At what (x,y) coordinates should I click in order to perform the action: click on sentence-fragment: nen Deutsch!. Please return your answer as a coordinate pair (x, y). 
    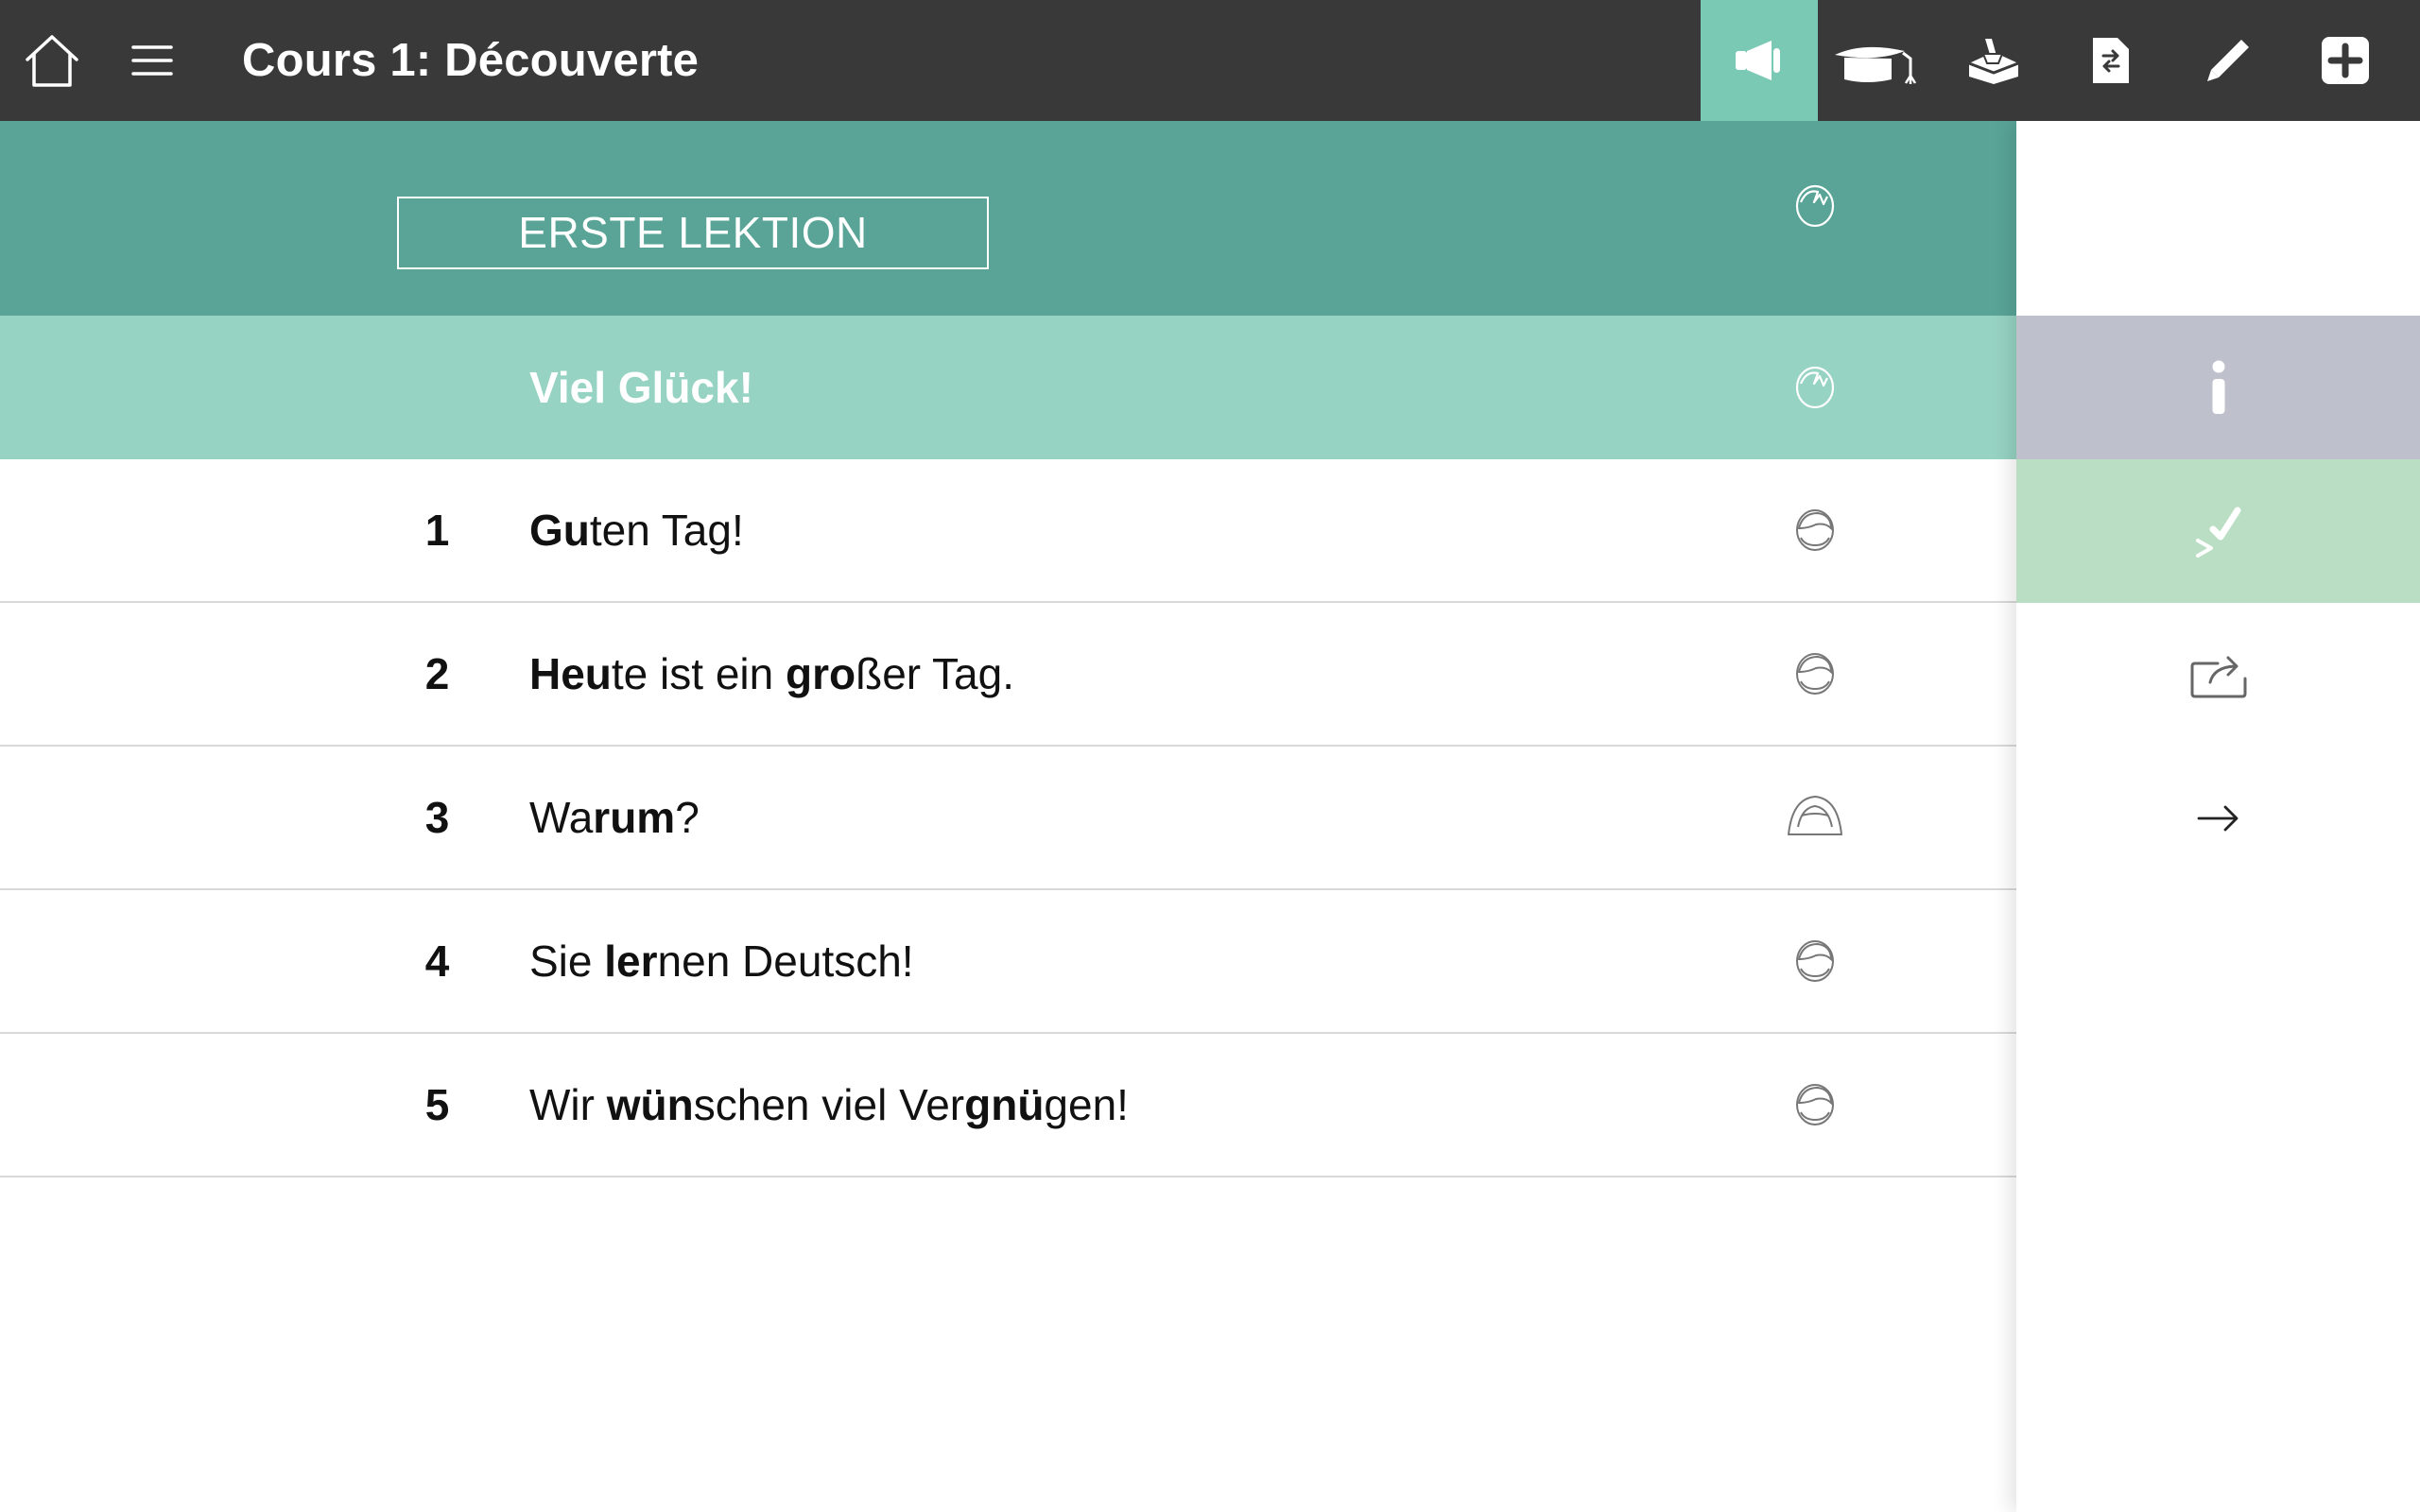
    Looking at the image, I should click on (785, 961).